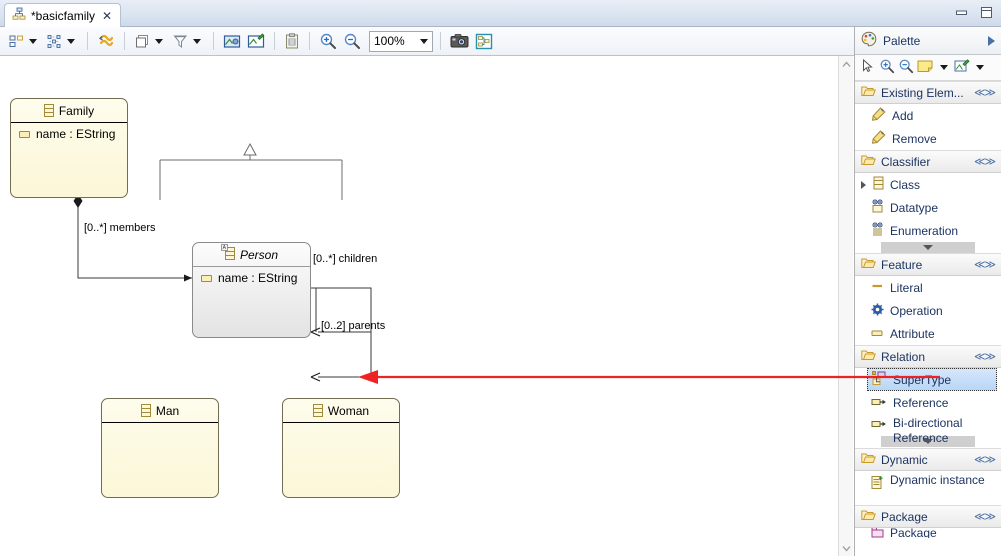  I want to click on palette-item-remove: Remove, so click(928, 138).